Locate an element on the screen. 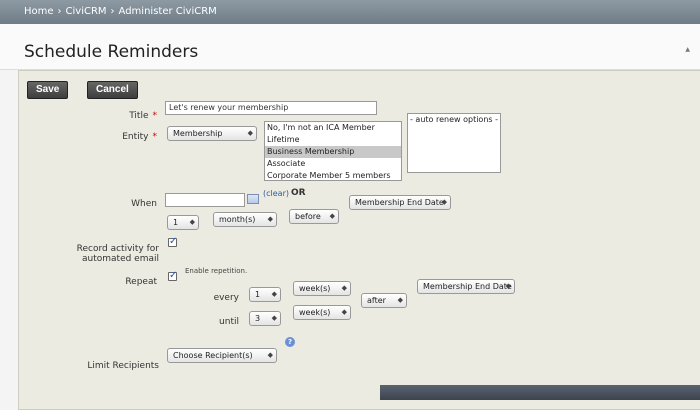 This screenshot has width=700, height=410. save-button: Save is located at coordinates (48, 90).